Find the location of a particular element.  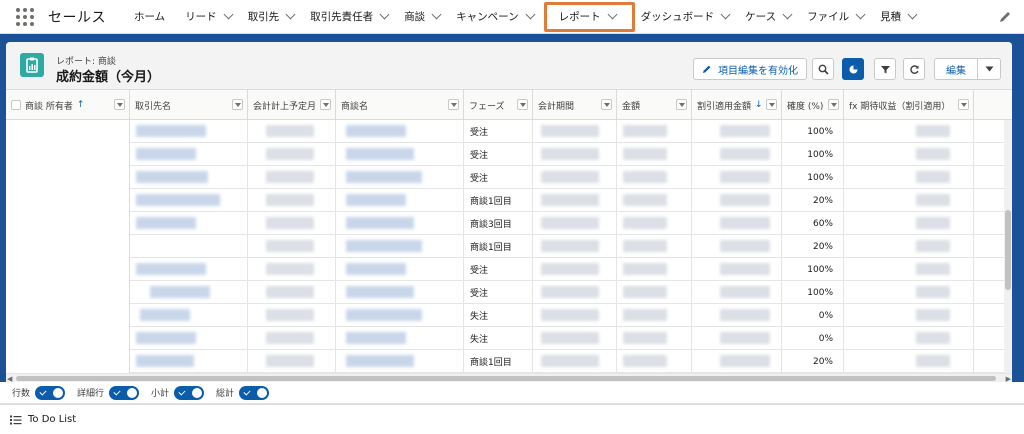

refresh-button is located at coordinates (914, 69).